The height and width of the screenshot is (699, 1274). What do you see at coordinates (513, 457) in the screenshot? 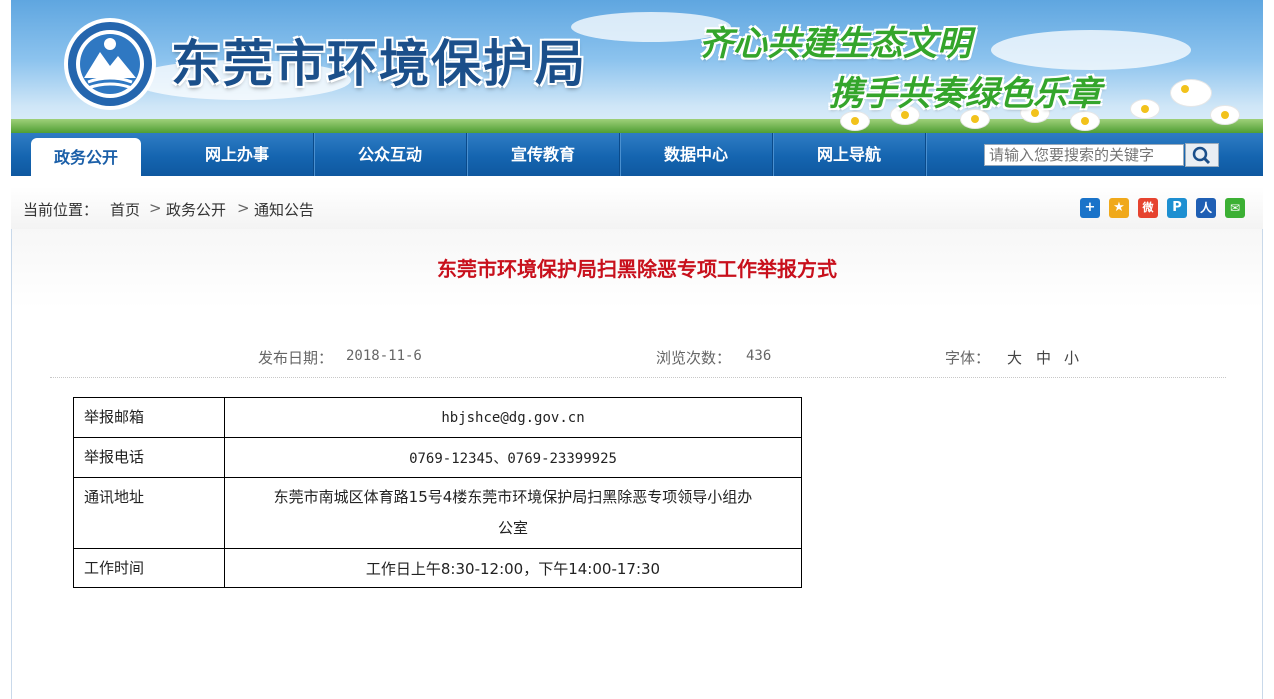
I see `report-phone: 0769-12345、0769-23399925` at bounding box center [513, 457].